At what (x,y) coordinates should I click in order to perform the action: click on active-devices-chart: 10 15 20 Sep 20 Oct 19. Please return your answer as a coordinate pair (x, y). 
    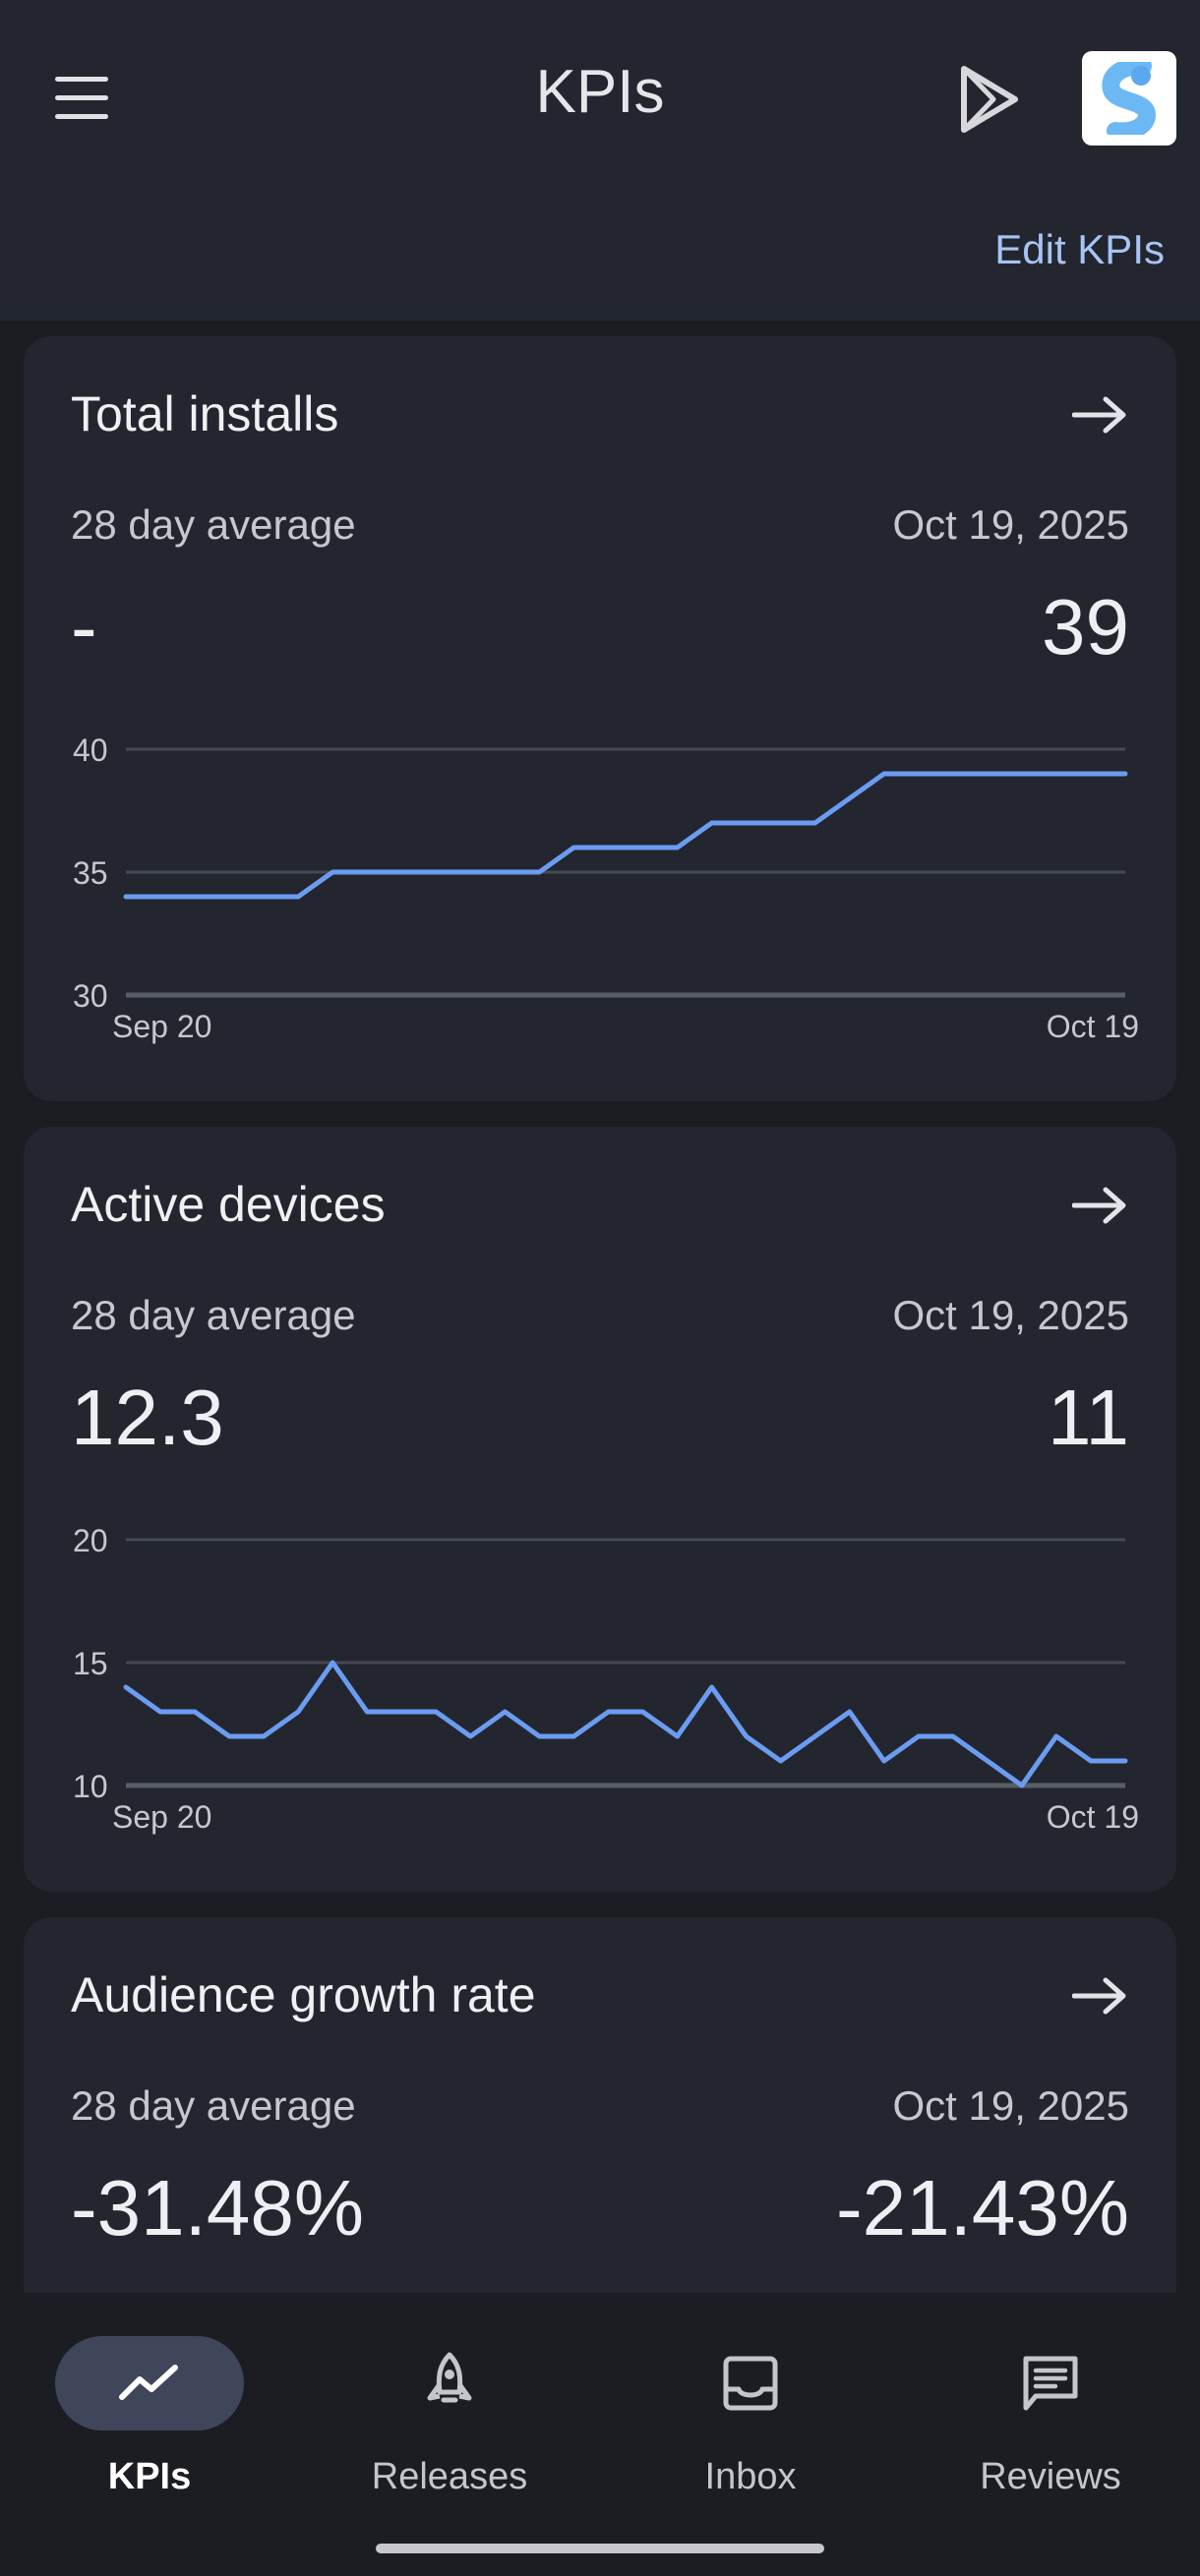
    Looking at the image, I should click on (606, 1679).